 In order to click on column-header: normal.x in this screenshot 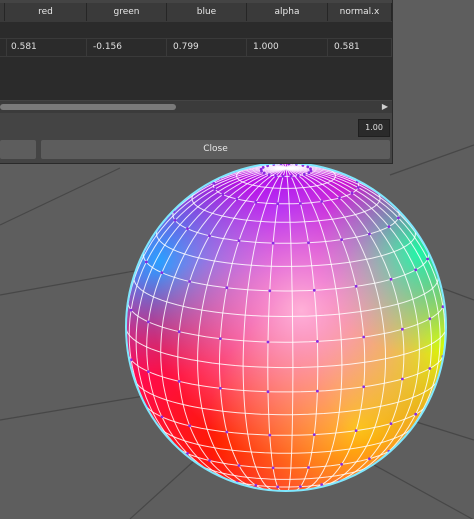, I will do `click(360, 12)`.